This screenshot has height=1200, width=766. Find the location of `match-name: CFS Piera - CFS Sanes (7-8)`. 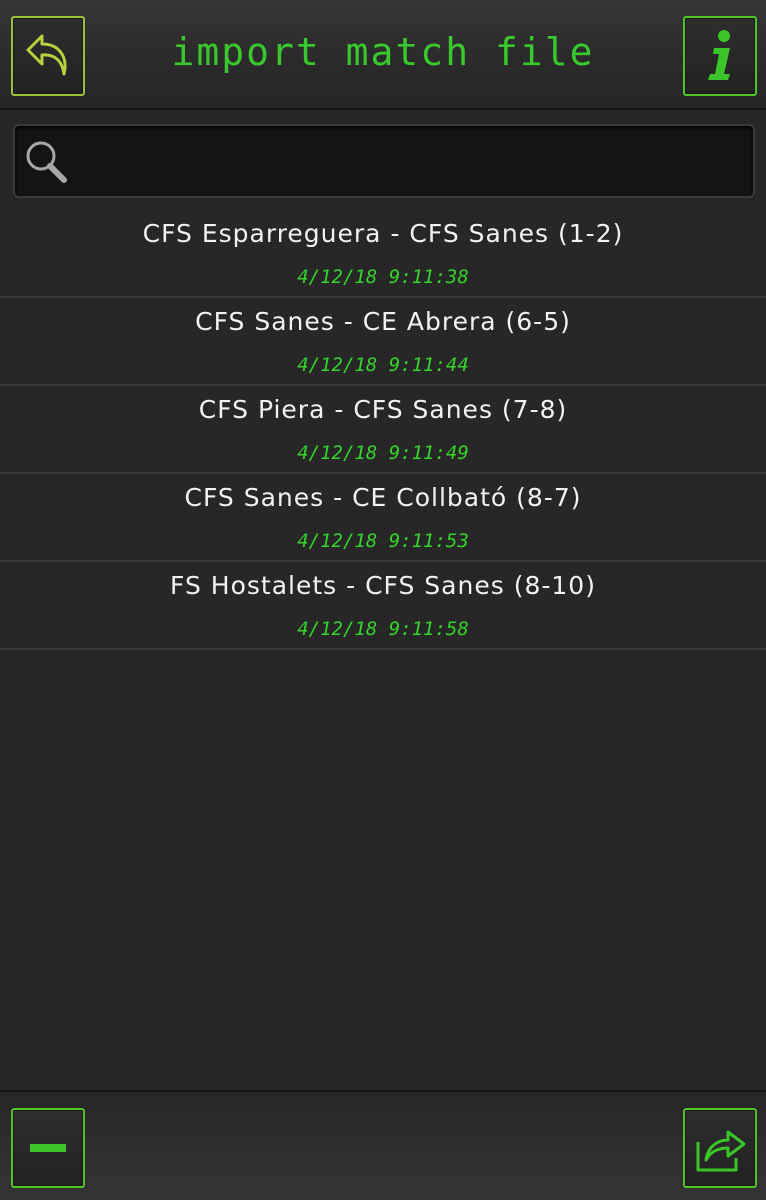

match-name: CFS Piera - CFS Sanes (7-8) is located at coordinates (383, 409).